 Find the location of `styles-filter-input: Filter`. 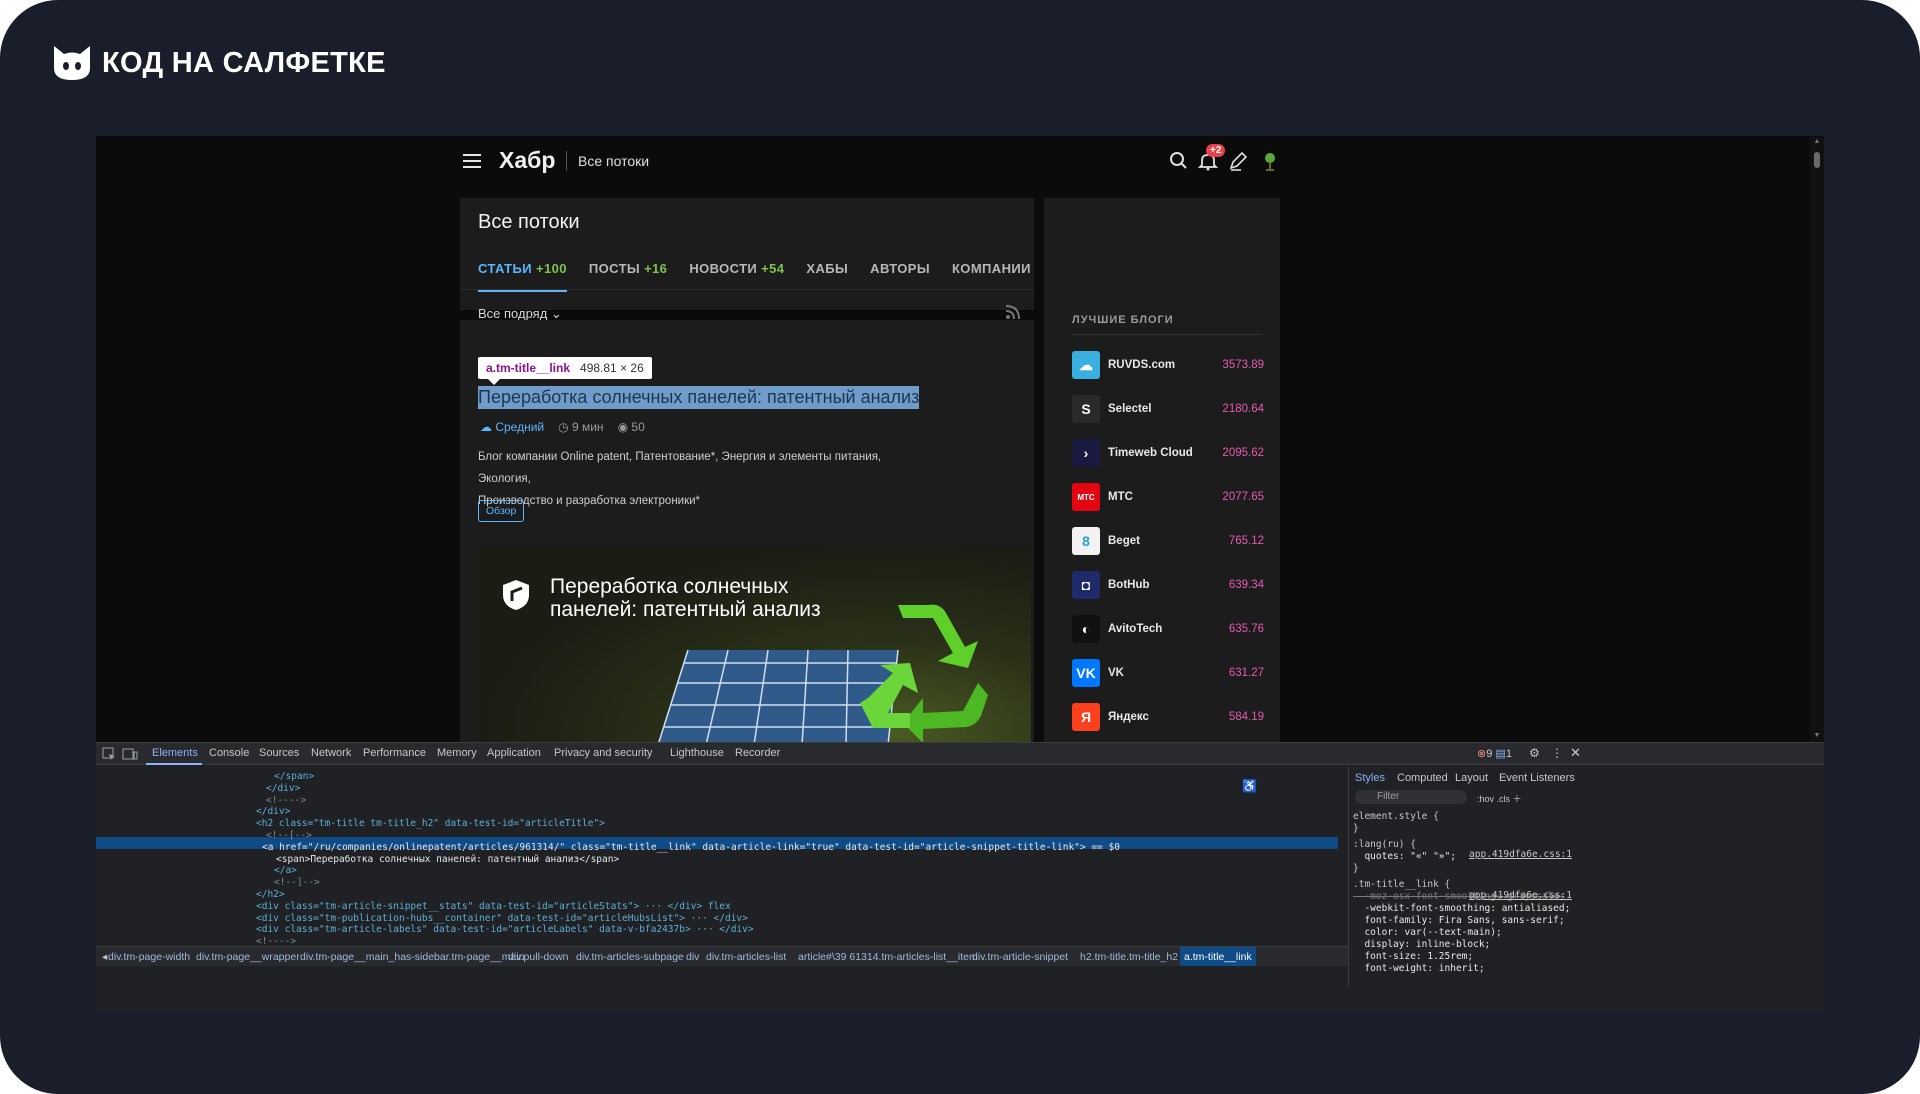

styles-filter-input: Filter is located at coordinates (1411, 797).